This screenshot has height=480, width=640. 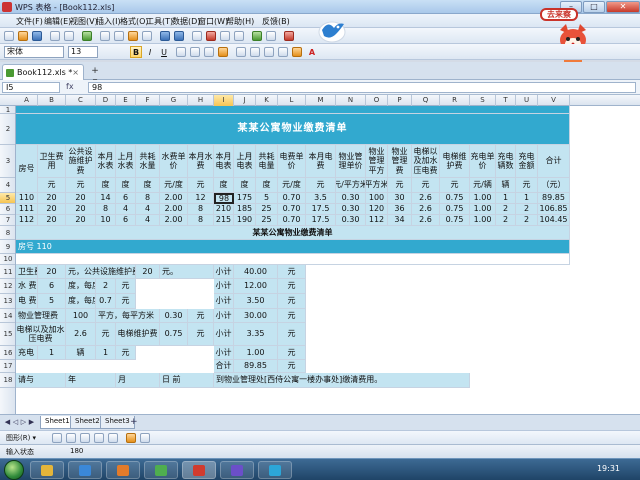 What do you see at coordinates (351, 100) in the screenshot?
I see `column-header: N` at bounding box center [351, 100].